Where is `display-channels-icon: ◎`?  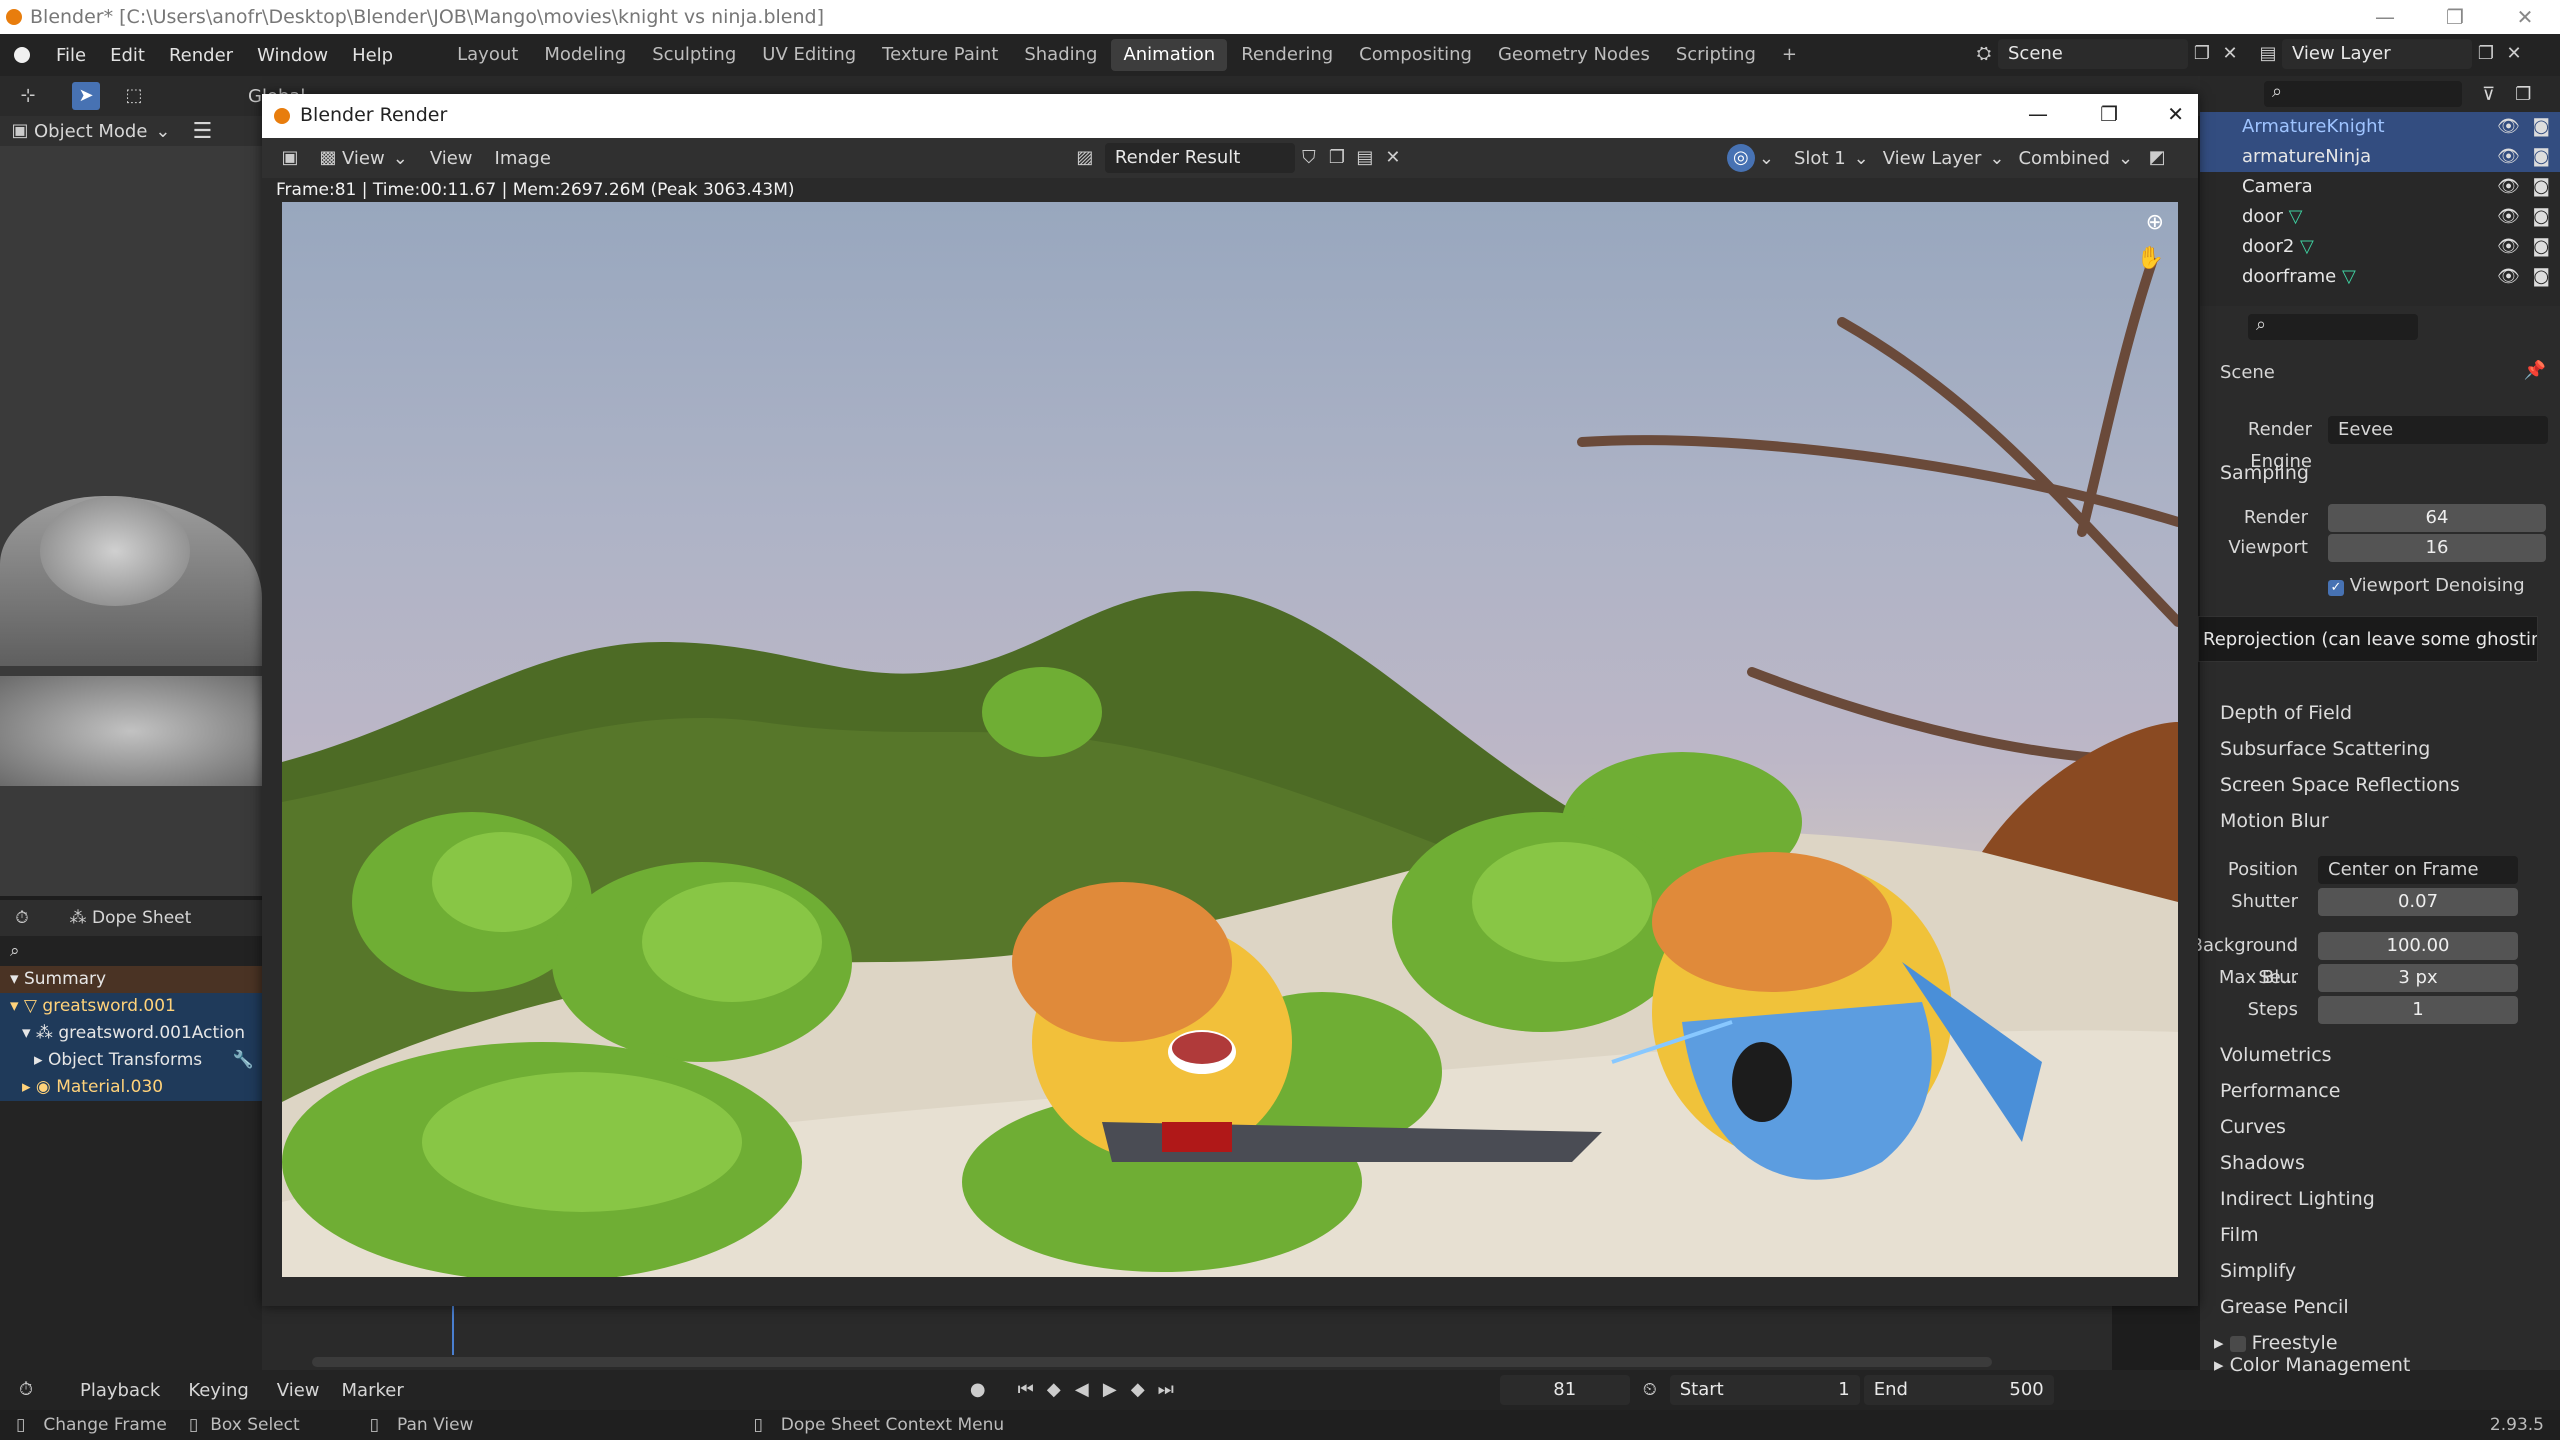 display-channels-icon: ◎ is located at coordinates (1740, 158).